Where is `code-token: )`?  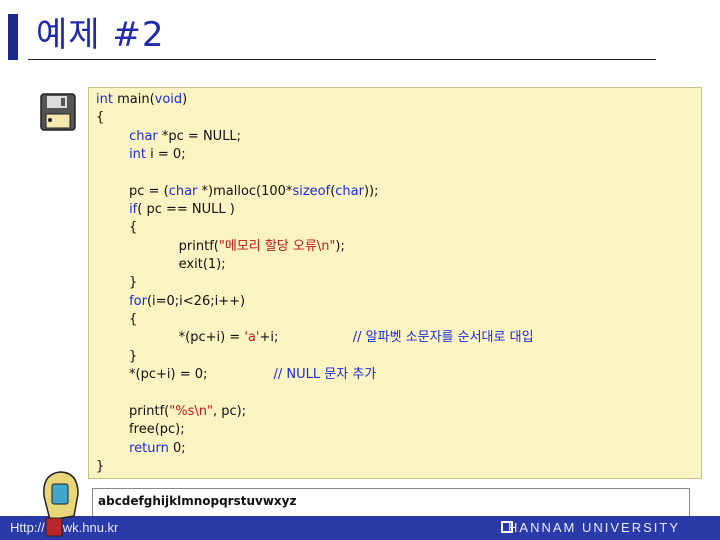 code-token: ) is located at coordinates (185, 99).